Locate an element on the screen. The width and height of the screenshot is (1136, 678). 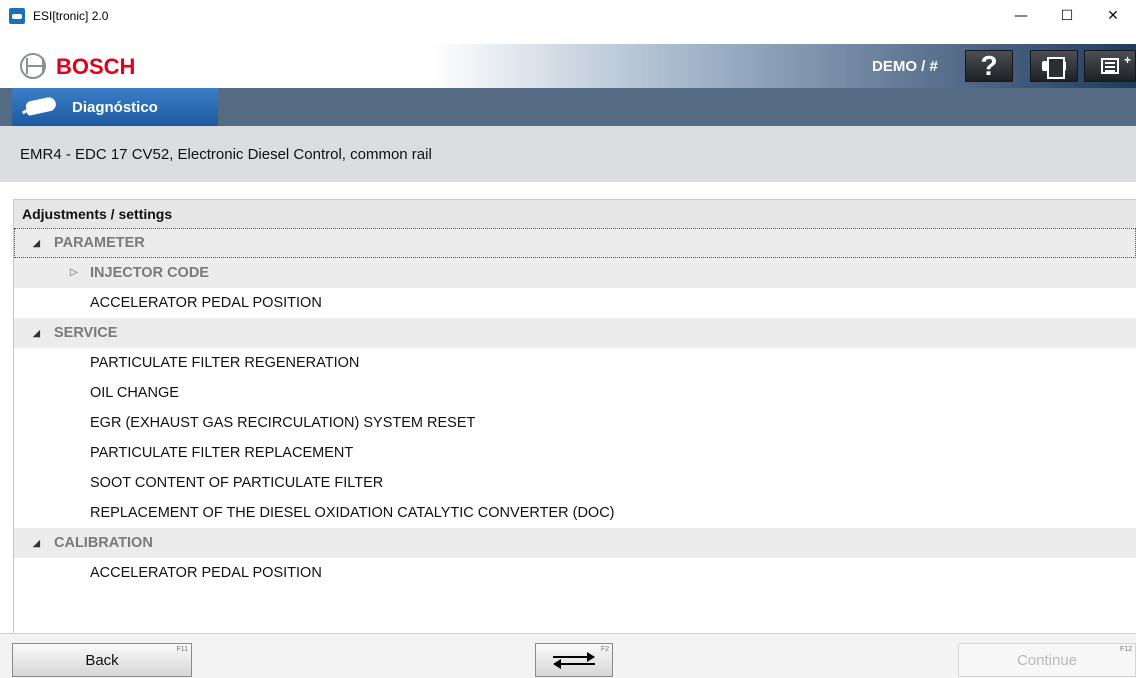
tree-item-label: OIL CHANGE is located at coordinates (134, 393).